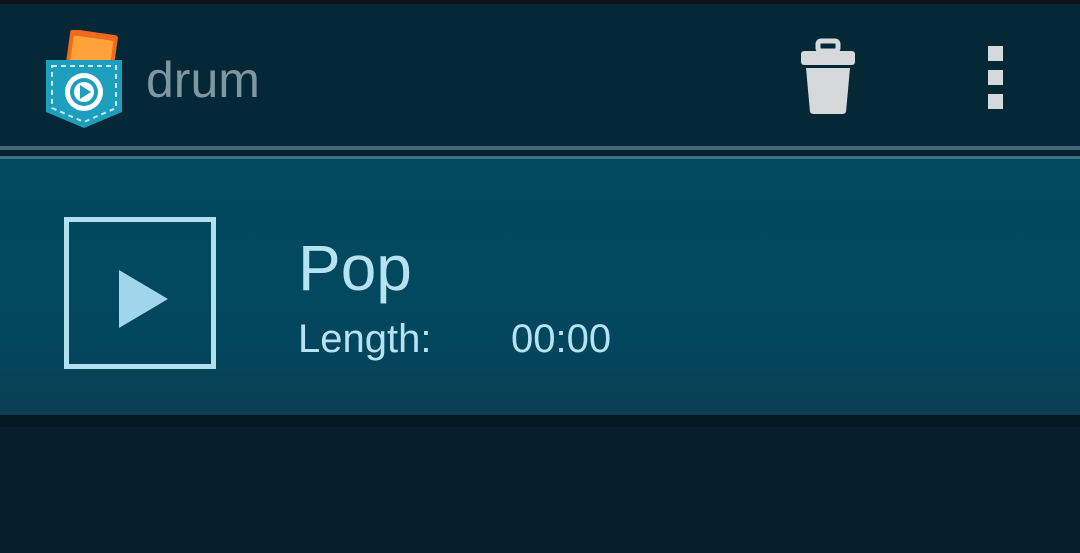 The image size is (1080, 553). Describe the element at coordinates (365, 339) in the screenshot. I see `length-label: Length:` at that location.